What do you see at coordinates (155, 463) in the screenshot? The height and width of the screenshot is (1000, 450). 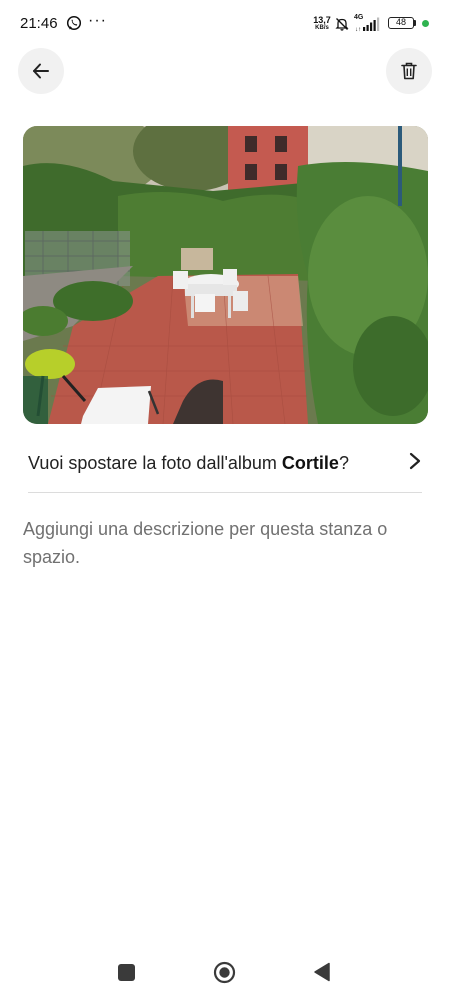 I see `move-album-prefix: Vuoi spostare la foto dall'album` at bounding box center [155, 463].